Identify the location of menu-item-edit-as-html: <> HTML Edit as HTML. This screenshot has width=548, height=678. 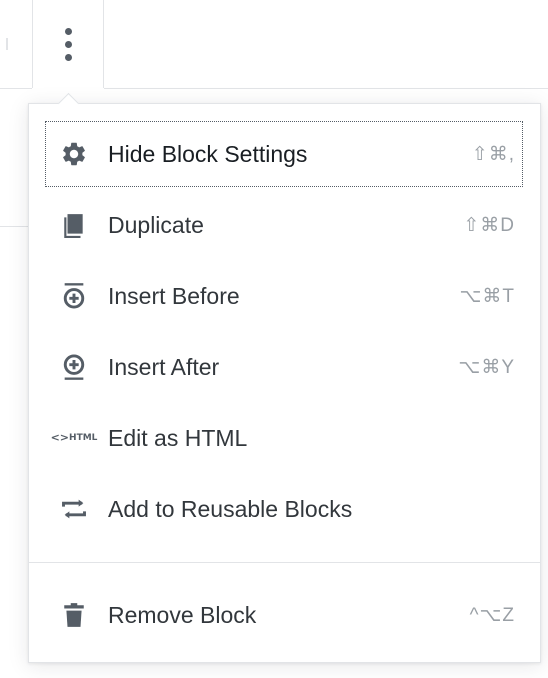
(284, 438).